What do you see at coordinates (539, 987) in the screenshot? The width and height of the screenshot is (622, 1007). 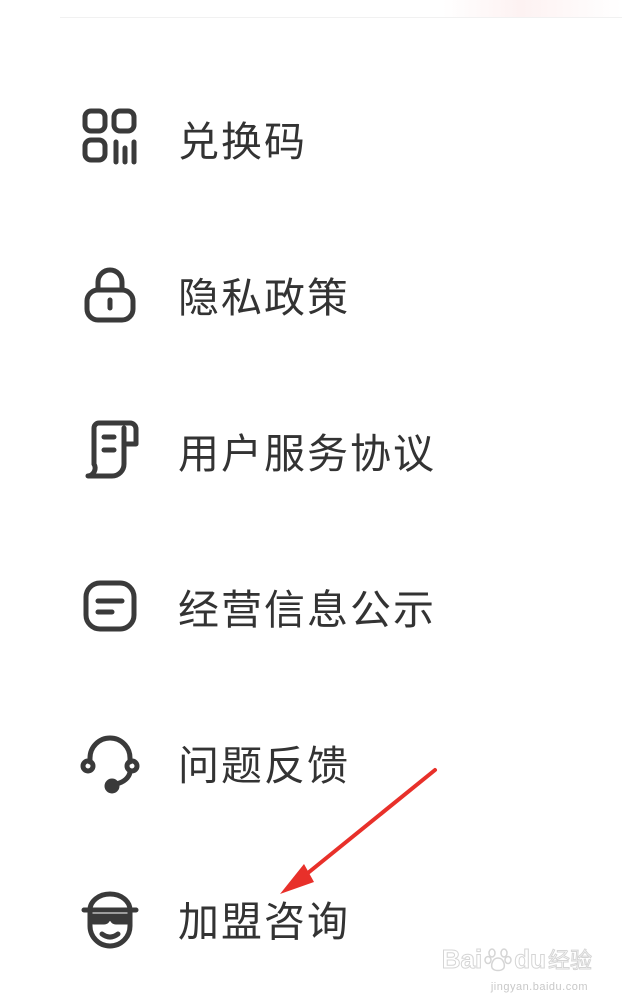 I see `watermark-domain: jingyan.baidu.com` at bounding box center [539, 987].